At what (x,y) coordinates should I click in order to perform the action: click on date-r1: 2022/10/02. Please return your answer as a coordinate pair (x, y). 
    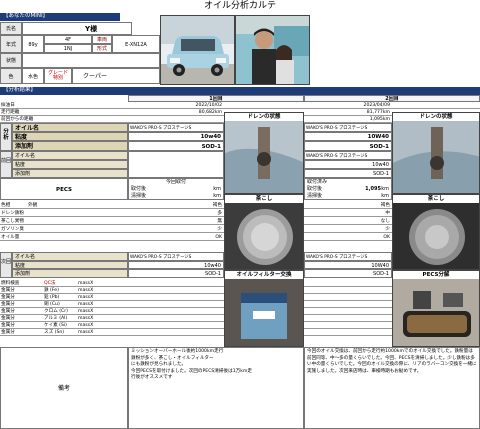
    Looking at the image, I should click on (208, 105).